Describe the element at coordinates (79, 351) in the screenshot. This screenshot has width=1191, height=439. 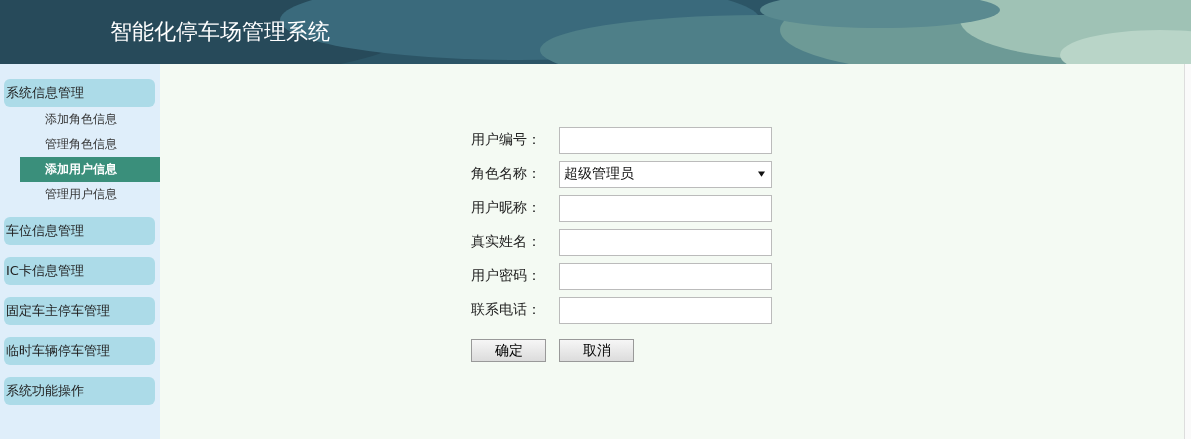
I see `sidebar-group-header: 临时车辆停车管理` at that location.